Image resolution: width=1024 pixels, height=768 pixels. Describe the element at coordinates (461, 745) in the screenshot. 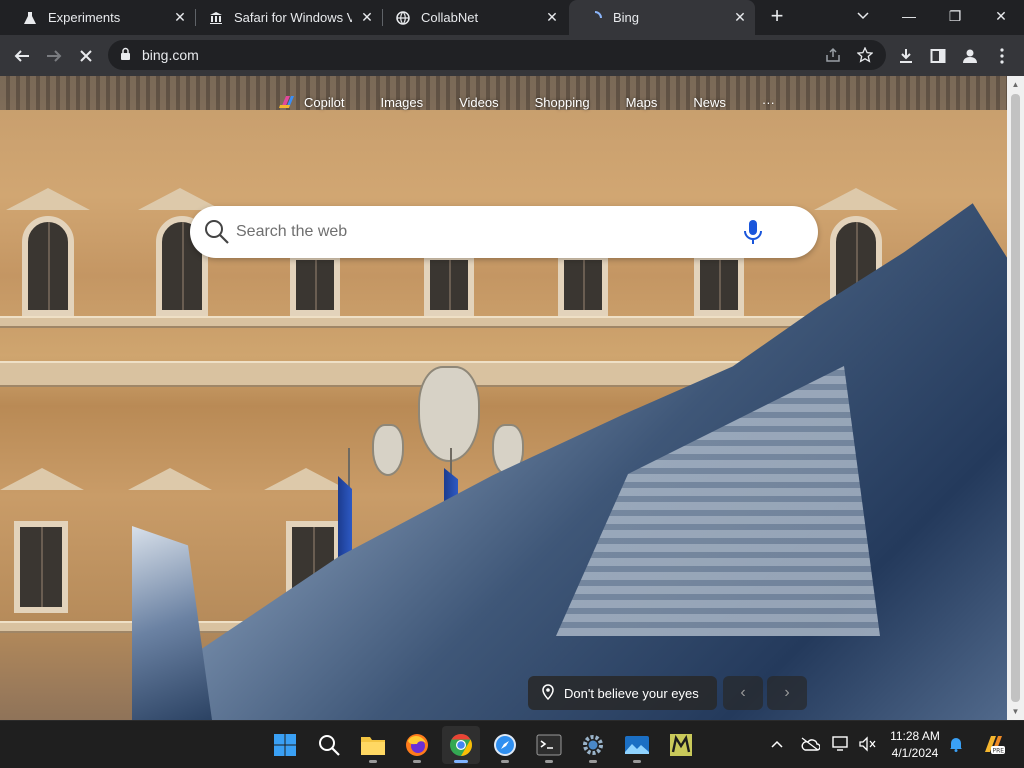

I see `taskbar-chrome` at that location.